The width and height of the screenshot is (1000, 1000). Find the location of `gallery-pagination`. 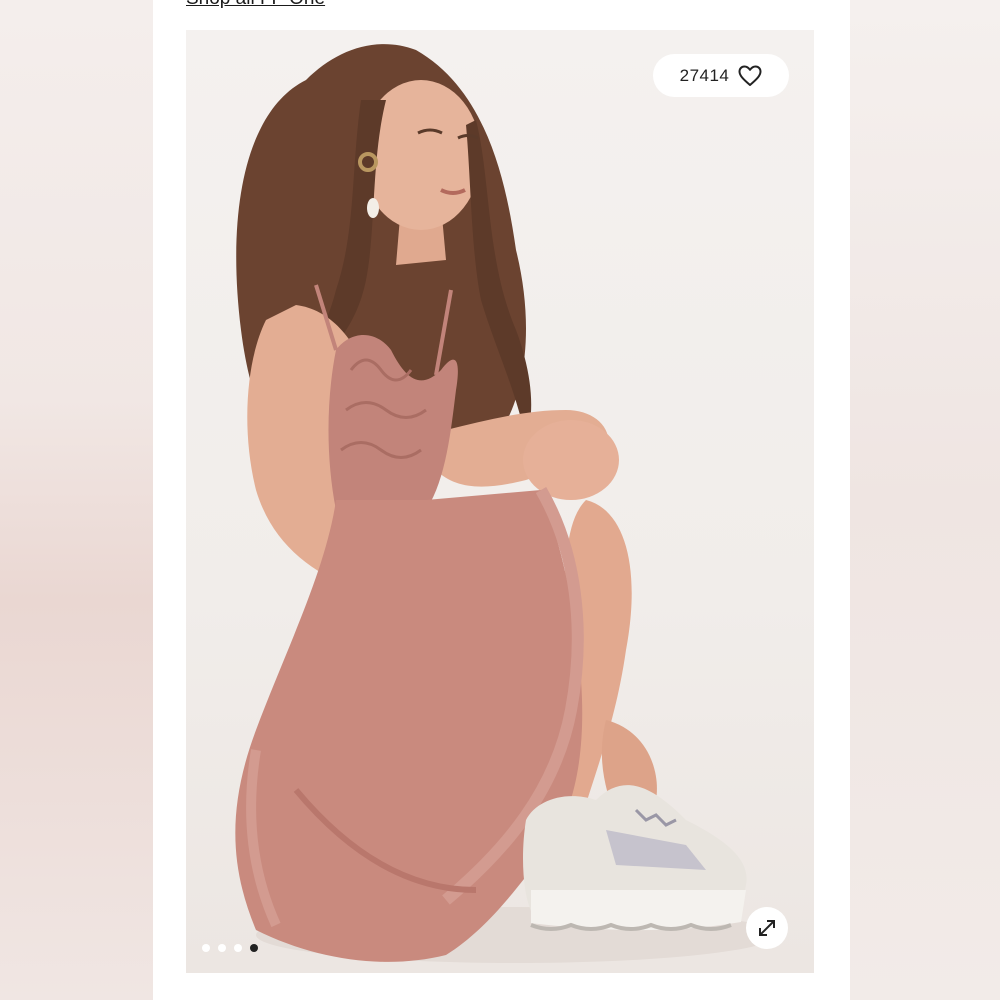

gallery-pagination is located at coordinates (230, 948).